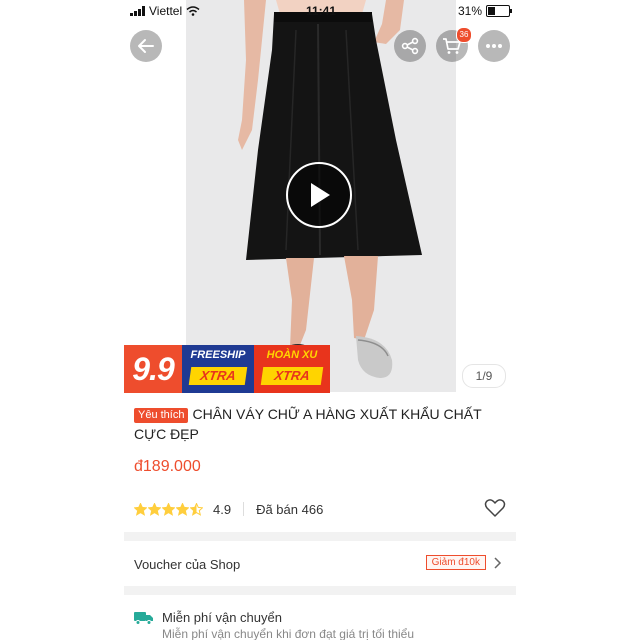  I want to click on more-button, so click(494, 46).